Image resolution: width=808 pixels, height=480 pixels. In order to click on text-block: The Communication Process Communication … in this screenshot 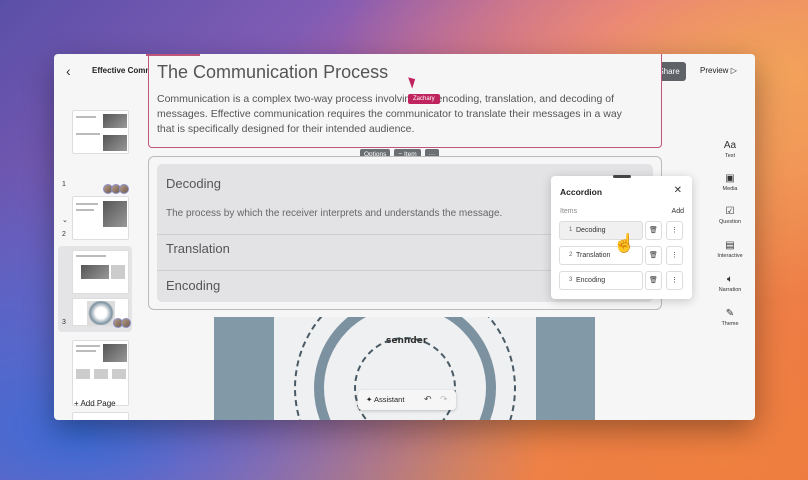, I will do `click(405, 101)`.